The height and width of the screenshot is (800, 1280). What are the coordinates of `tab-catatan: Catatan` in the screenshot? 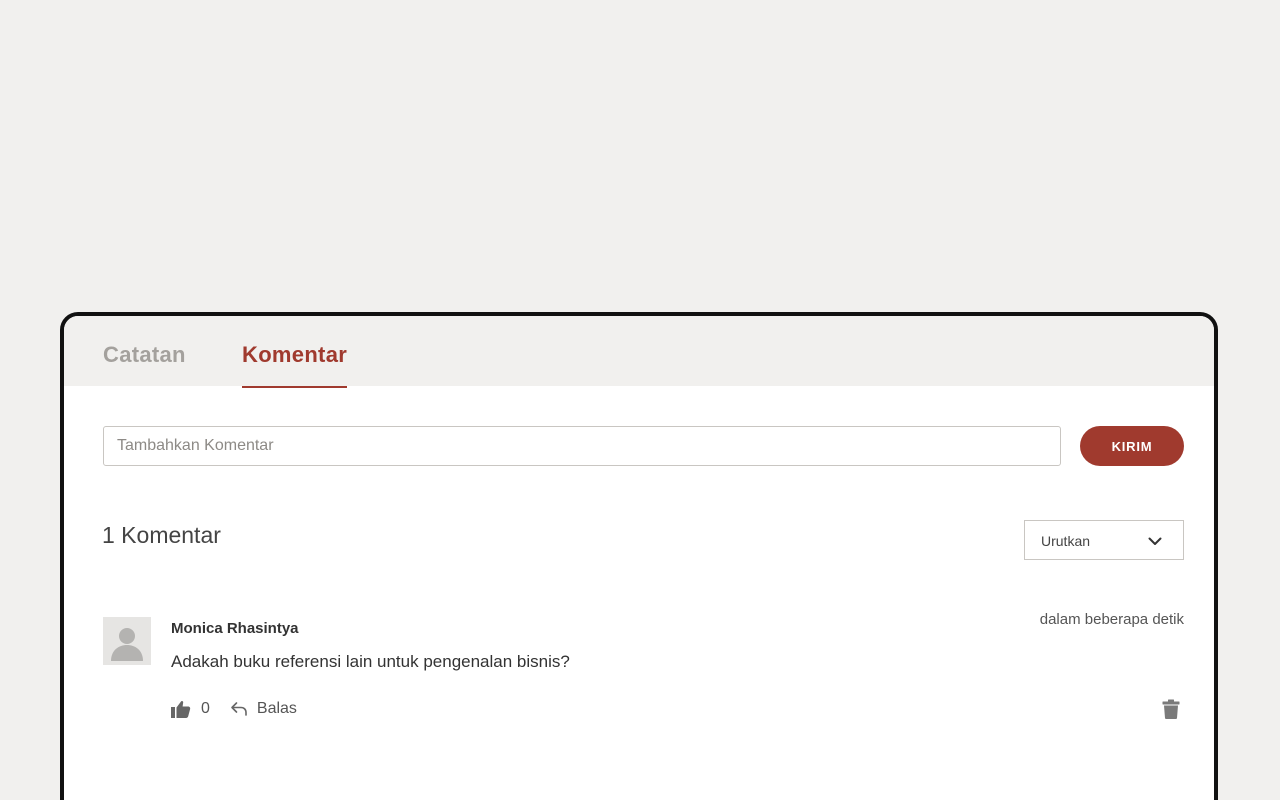 It's located at (144, 355).